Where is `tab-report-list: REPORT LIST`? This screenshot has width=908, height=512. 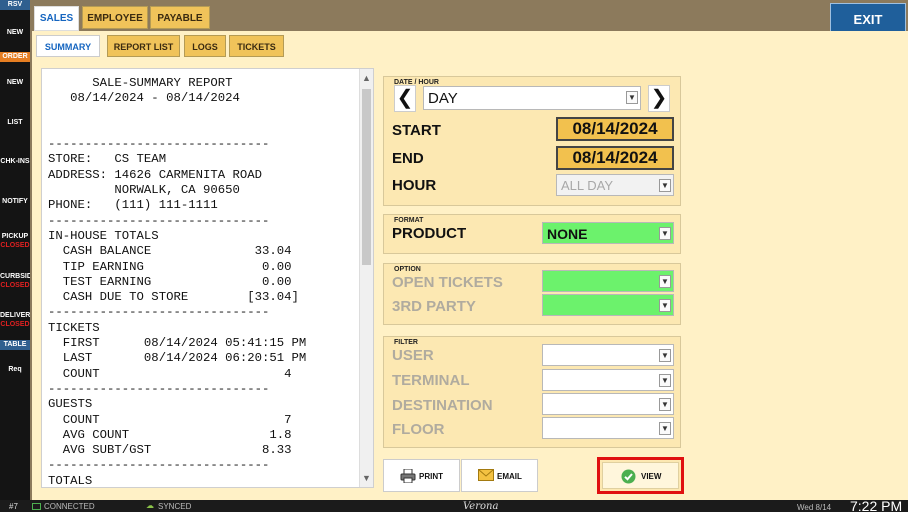 tab-report-list: REPORT LIST is located at coordinates (143, 46).